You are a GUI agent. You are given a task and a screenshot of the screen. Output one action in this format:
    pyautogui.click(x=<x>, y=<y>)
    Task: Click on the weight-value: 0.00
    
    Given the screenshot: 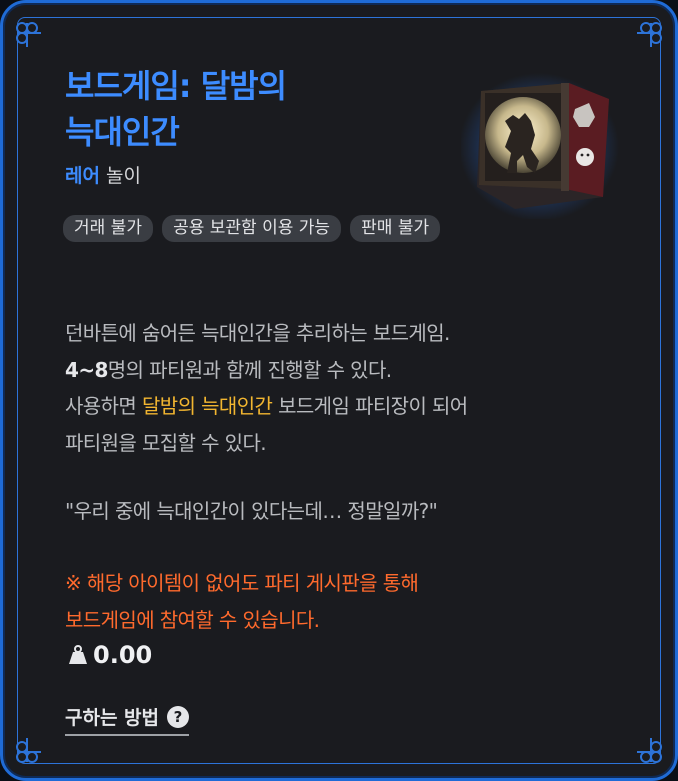 What is the action you would take?
    pyautogui.click(x=123, y=655)
    